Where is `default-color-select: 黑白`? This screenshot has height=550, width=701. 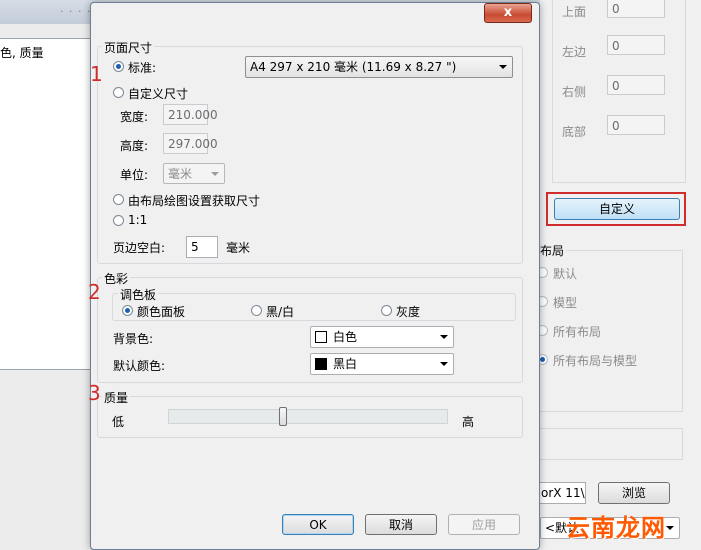
default-color-select: 黑白 is located at coordinates (382, 364).